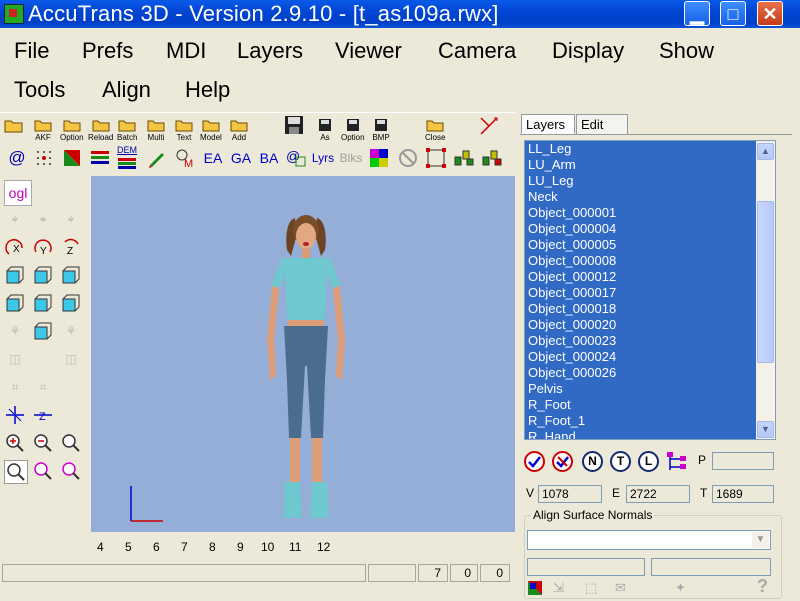 The width and height of the screenshot is (800, 601). Describe the element at coordinates (213, 158) in the screenshot. I see `ea-button: EA` at that location.